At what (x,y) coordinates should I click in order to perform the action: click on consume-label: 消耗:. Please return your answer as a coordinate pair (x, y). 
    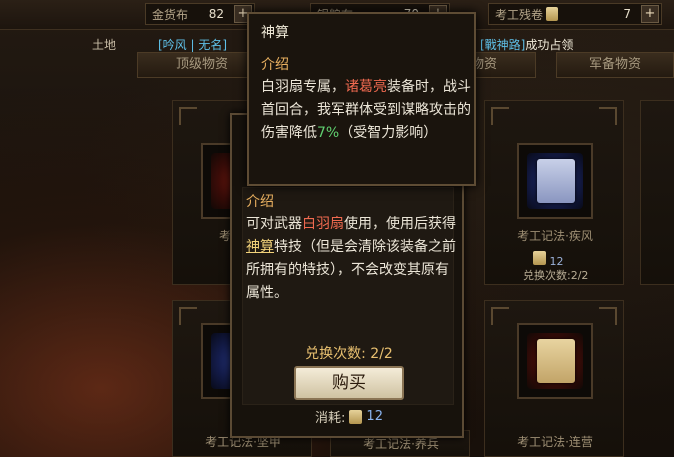
    Looking at the image, I should click on (330, 418).